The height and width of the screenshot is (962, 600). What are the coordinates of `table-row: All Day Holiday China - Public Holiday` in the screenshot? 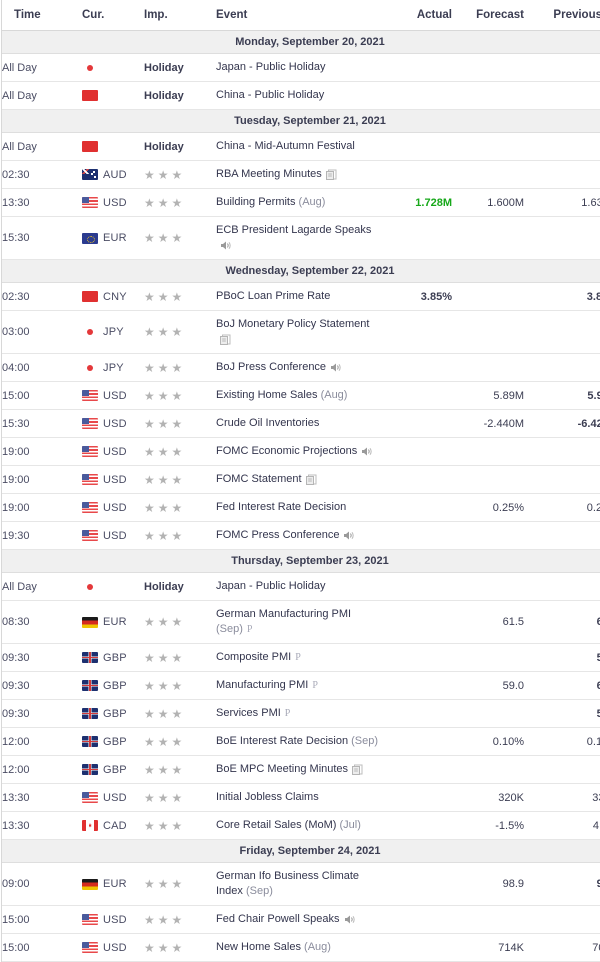 It's located at (301, 95).